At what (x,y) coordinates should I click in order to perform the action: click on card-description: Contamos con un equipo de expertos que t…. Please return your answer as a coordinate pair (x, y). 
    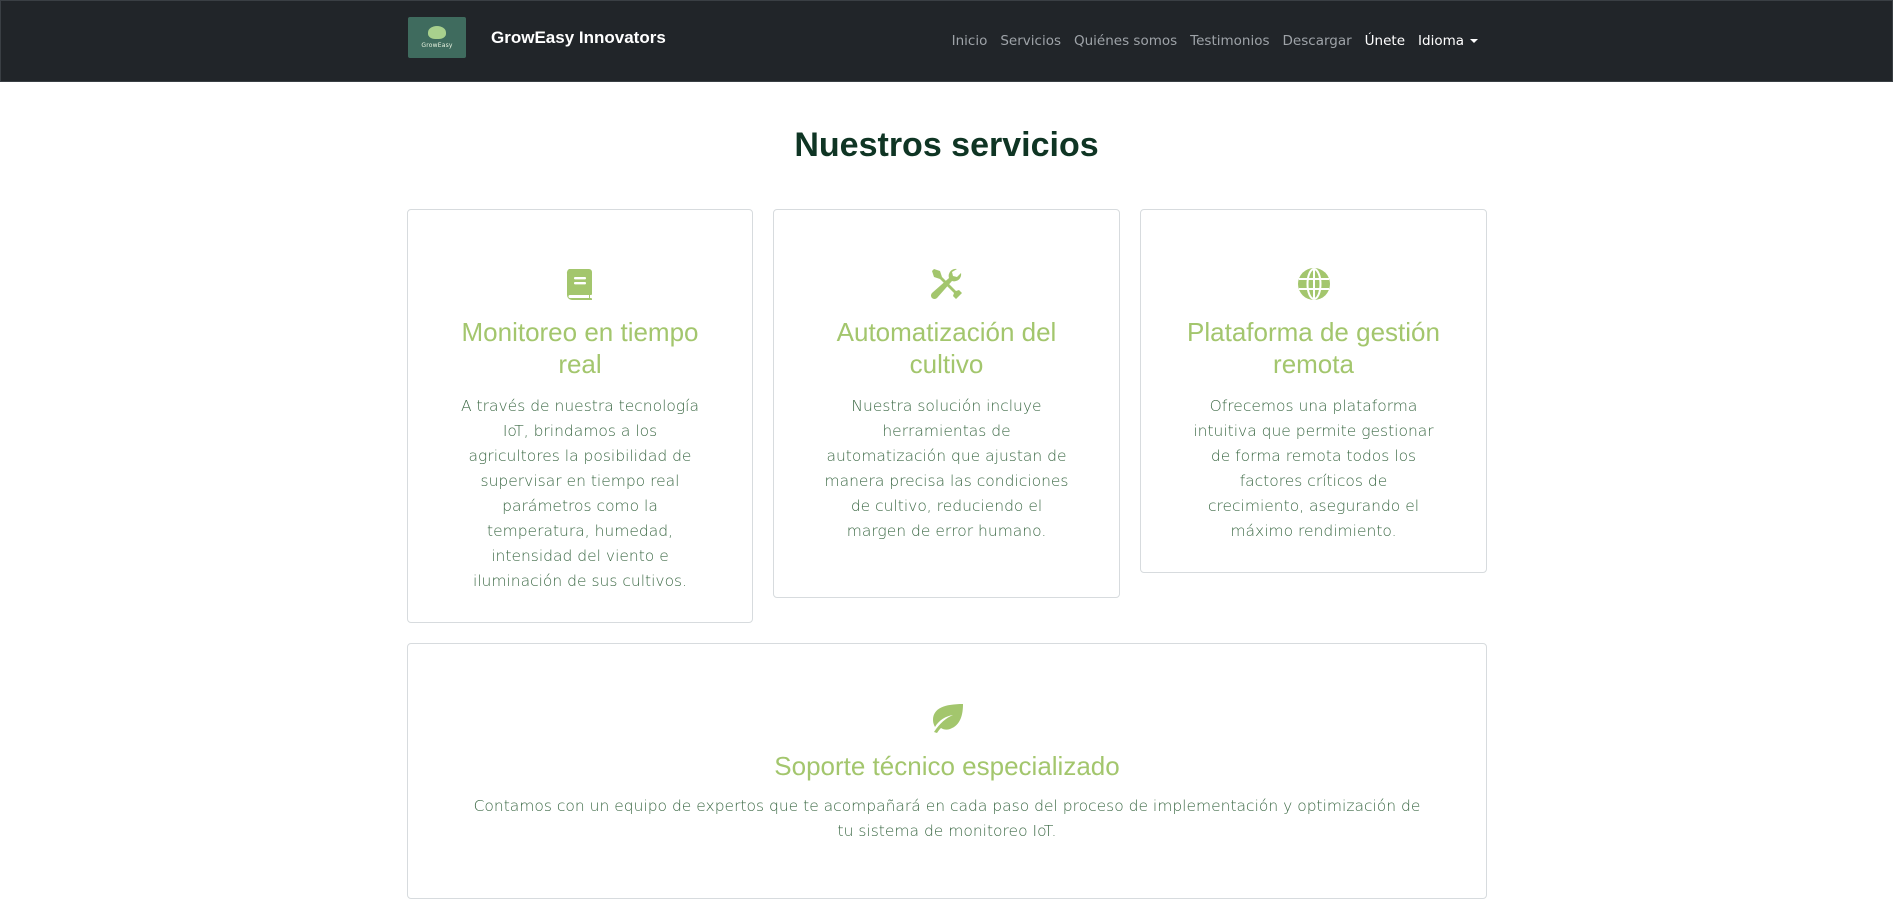
    Looking at the image, I should click on (947, 818).